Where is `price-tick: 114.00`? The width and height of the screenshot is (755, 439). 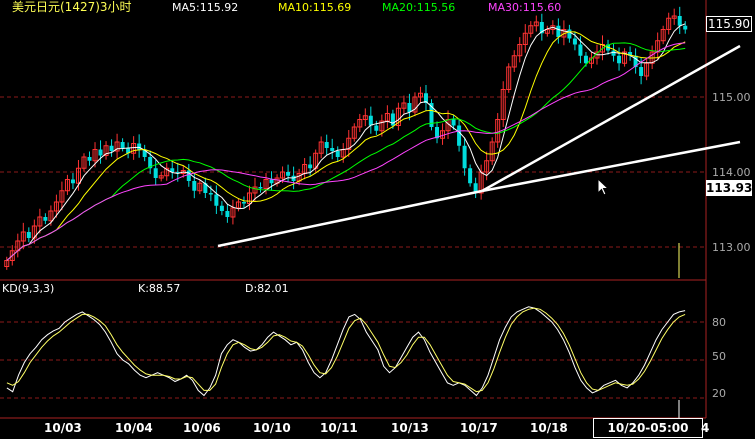 price-tick: 114.00 is located at coordinates (731, 172).